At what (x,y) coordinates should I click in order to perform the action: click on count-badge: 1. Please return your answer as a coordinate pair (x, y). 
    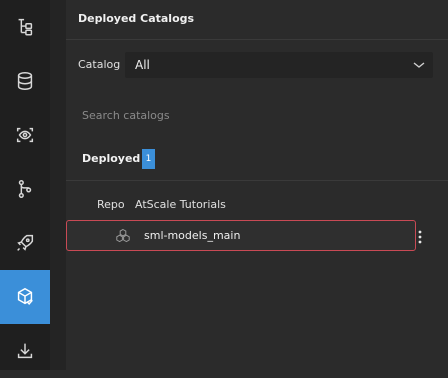
    Looking at the image, I should click on (148, 159).